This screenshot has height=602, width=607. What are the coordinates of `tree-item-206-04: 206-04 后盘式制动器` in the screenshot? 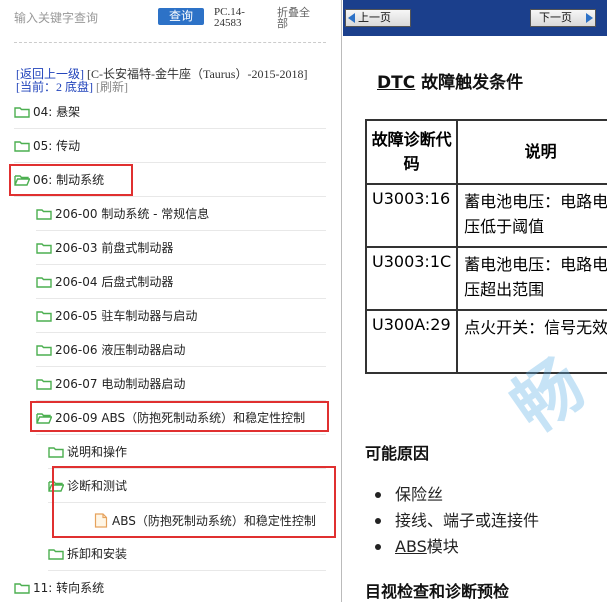 It's located at (181, 282).